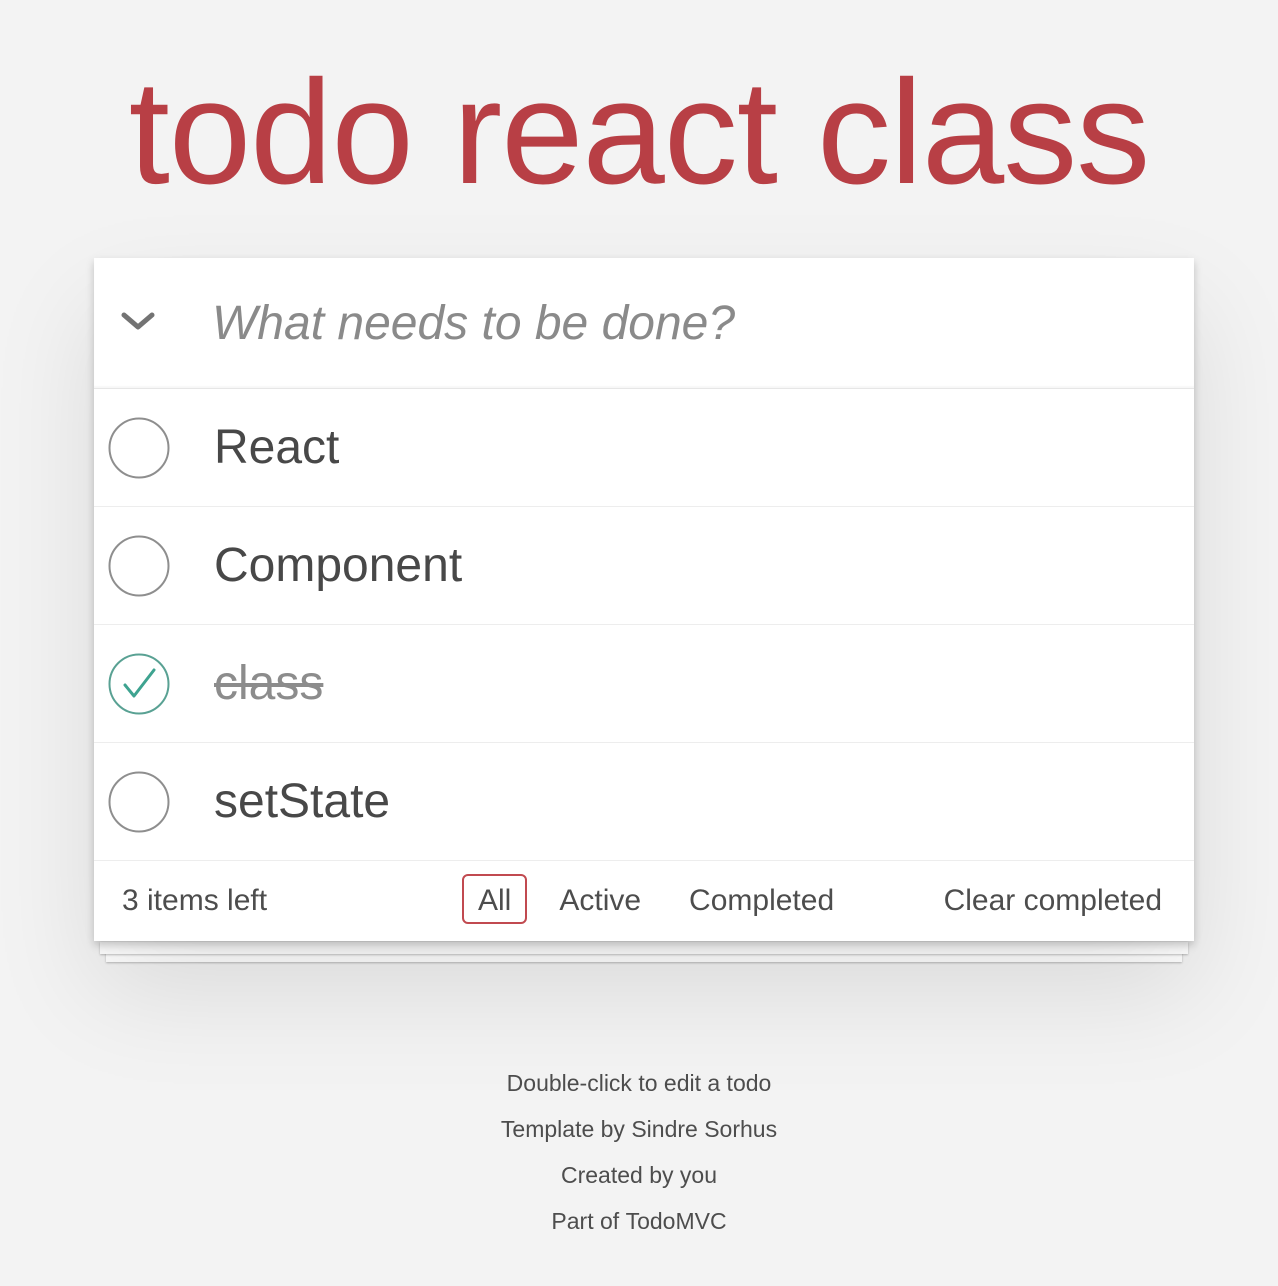 This screenshot has width=1278, height=1286. What do you see at coordinates (302, 801) in the screenshot?
I see `todo-label: setState` at bounding box center [302, 801].